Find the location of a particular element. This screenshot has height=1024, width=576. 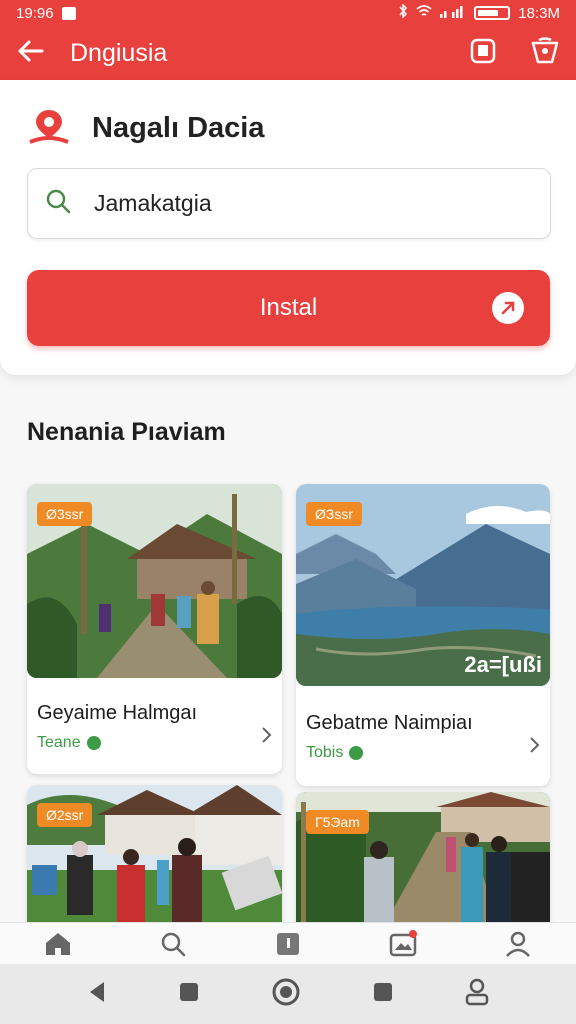

bottom-navigation is located at coordinates (288, 943).